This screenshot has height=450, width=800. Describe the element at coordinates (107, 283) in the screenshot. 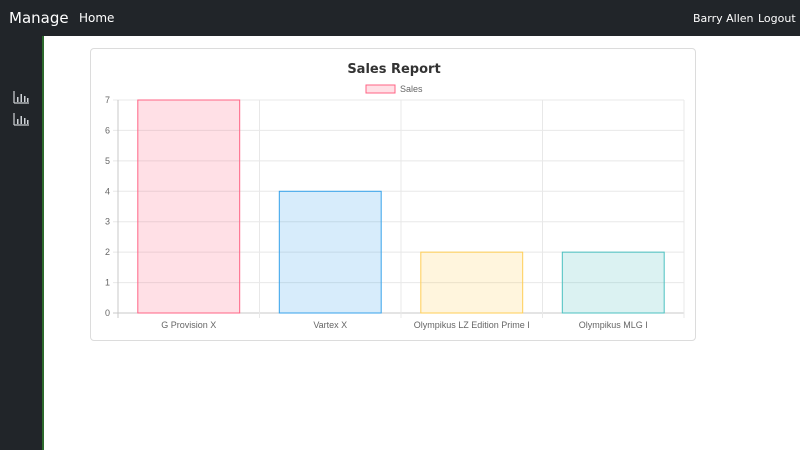

I see `y-tick-label: 1` at that location.